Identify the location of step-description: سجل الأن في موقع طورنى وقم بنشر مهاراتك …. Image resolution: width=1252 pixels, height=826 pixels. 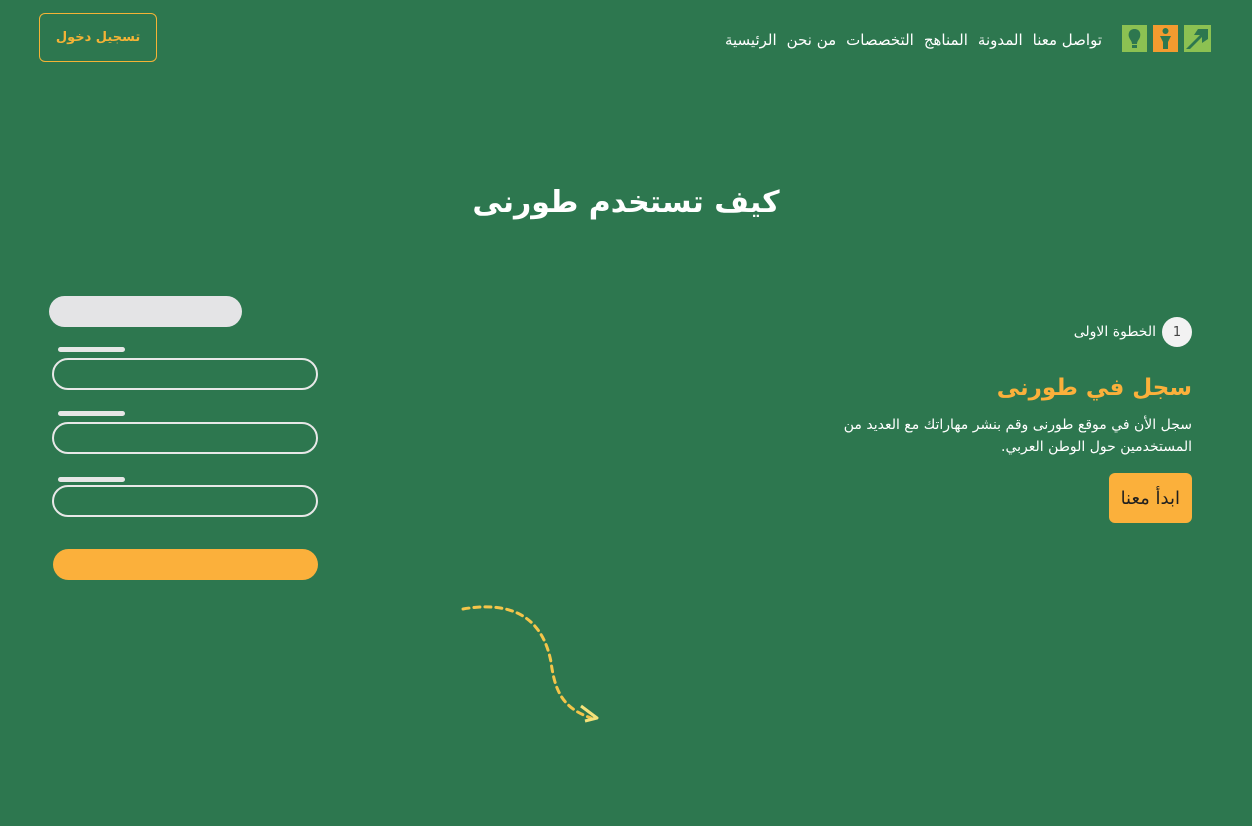
(1017, 436).